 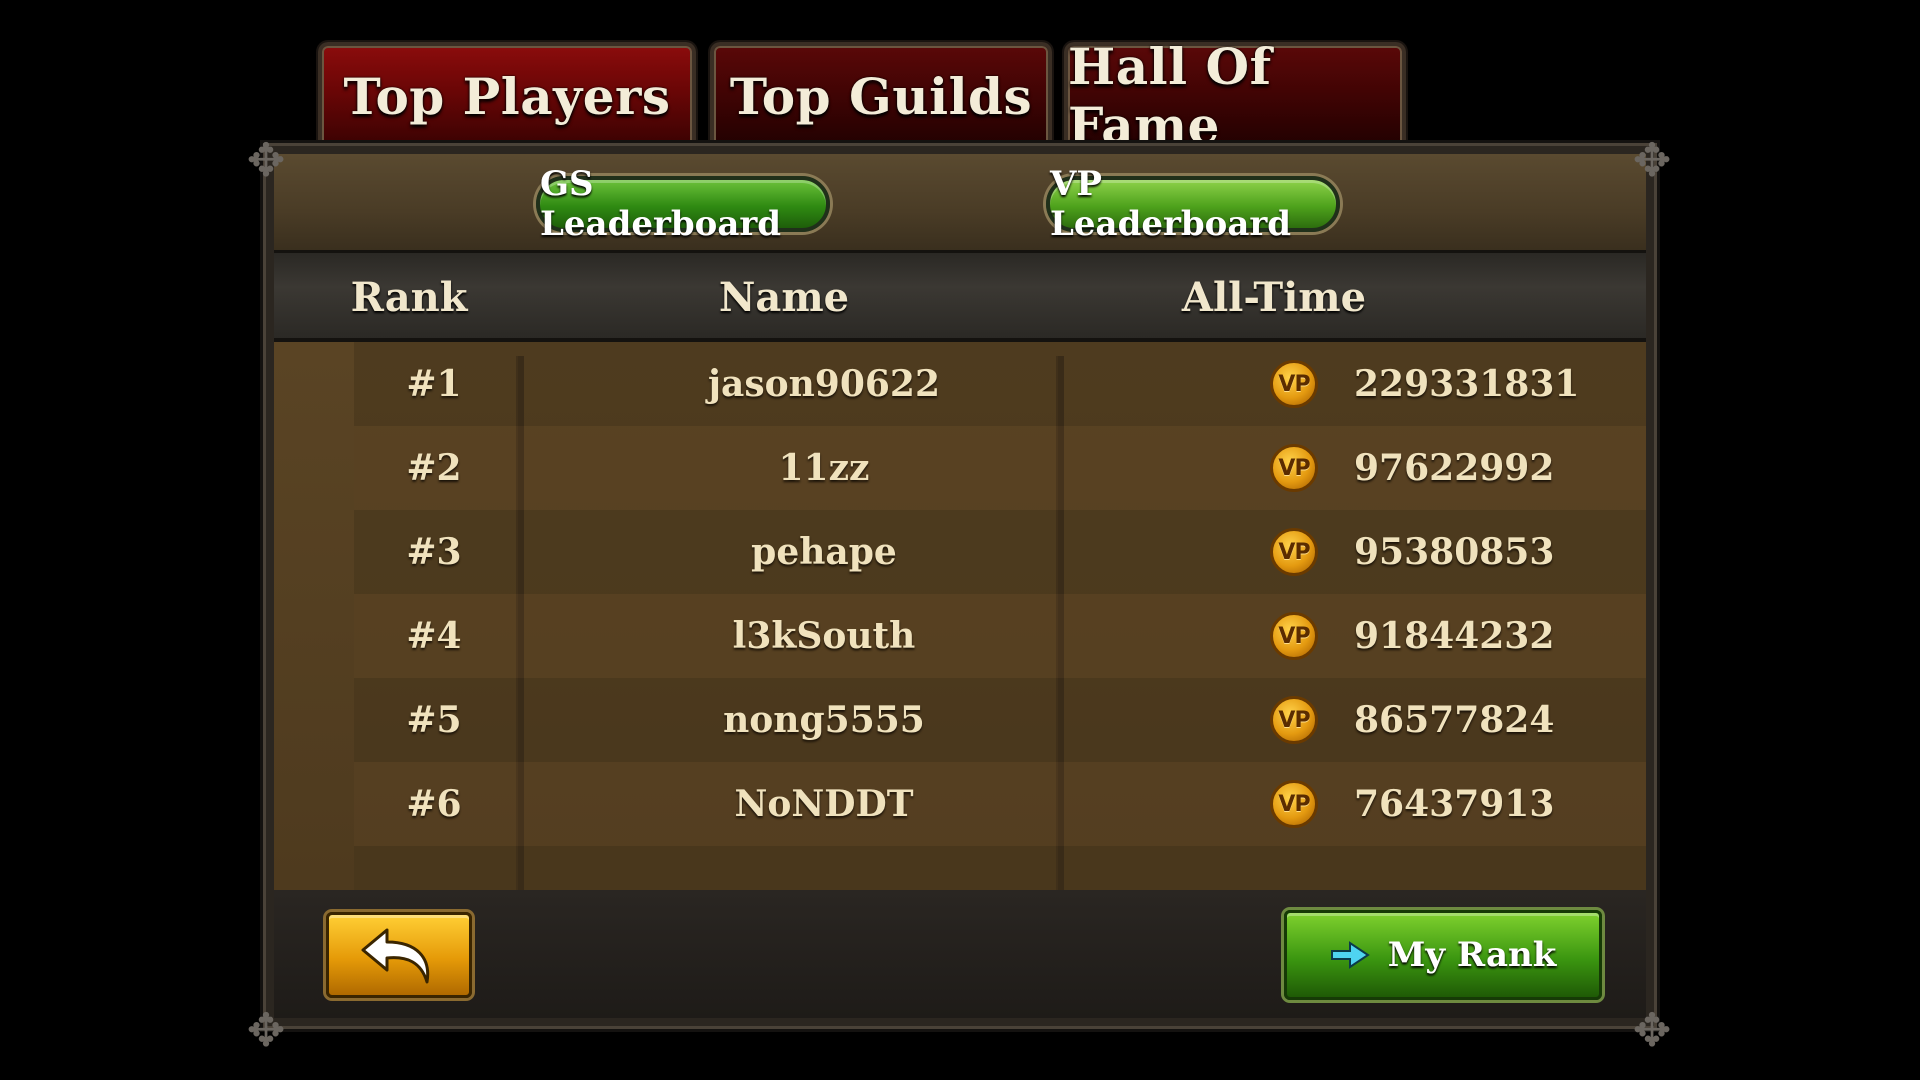 What do you see at coordinates (1350, 955) in the screenshot?
I see `right-arrow-icon` at bounding box center [1350, 955].